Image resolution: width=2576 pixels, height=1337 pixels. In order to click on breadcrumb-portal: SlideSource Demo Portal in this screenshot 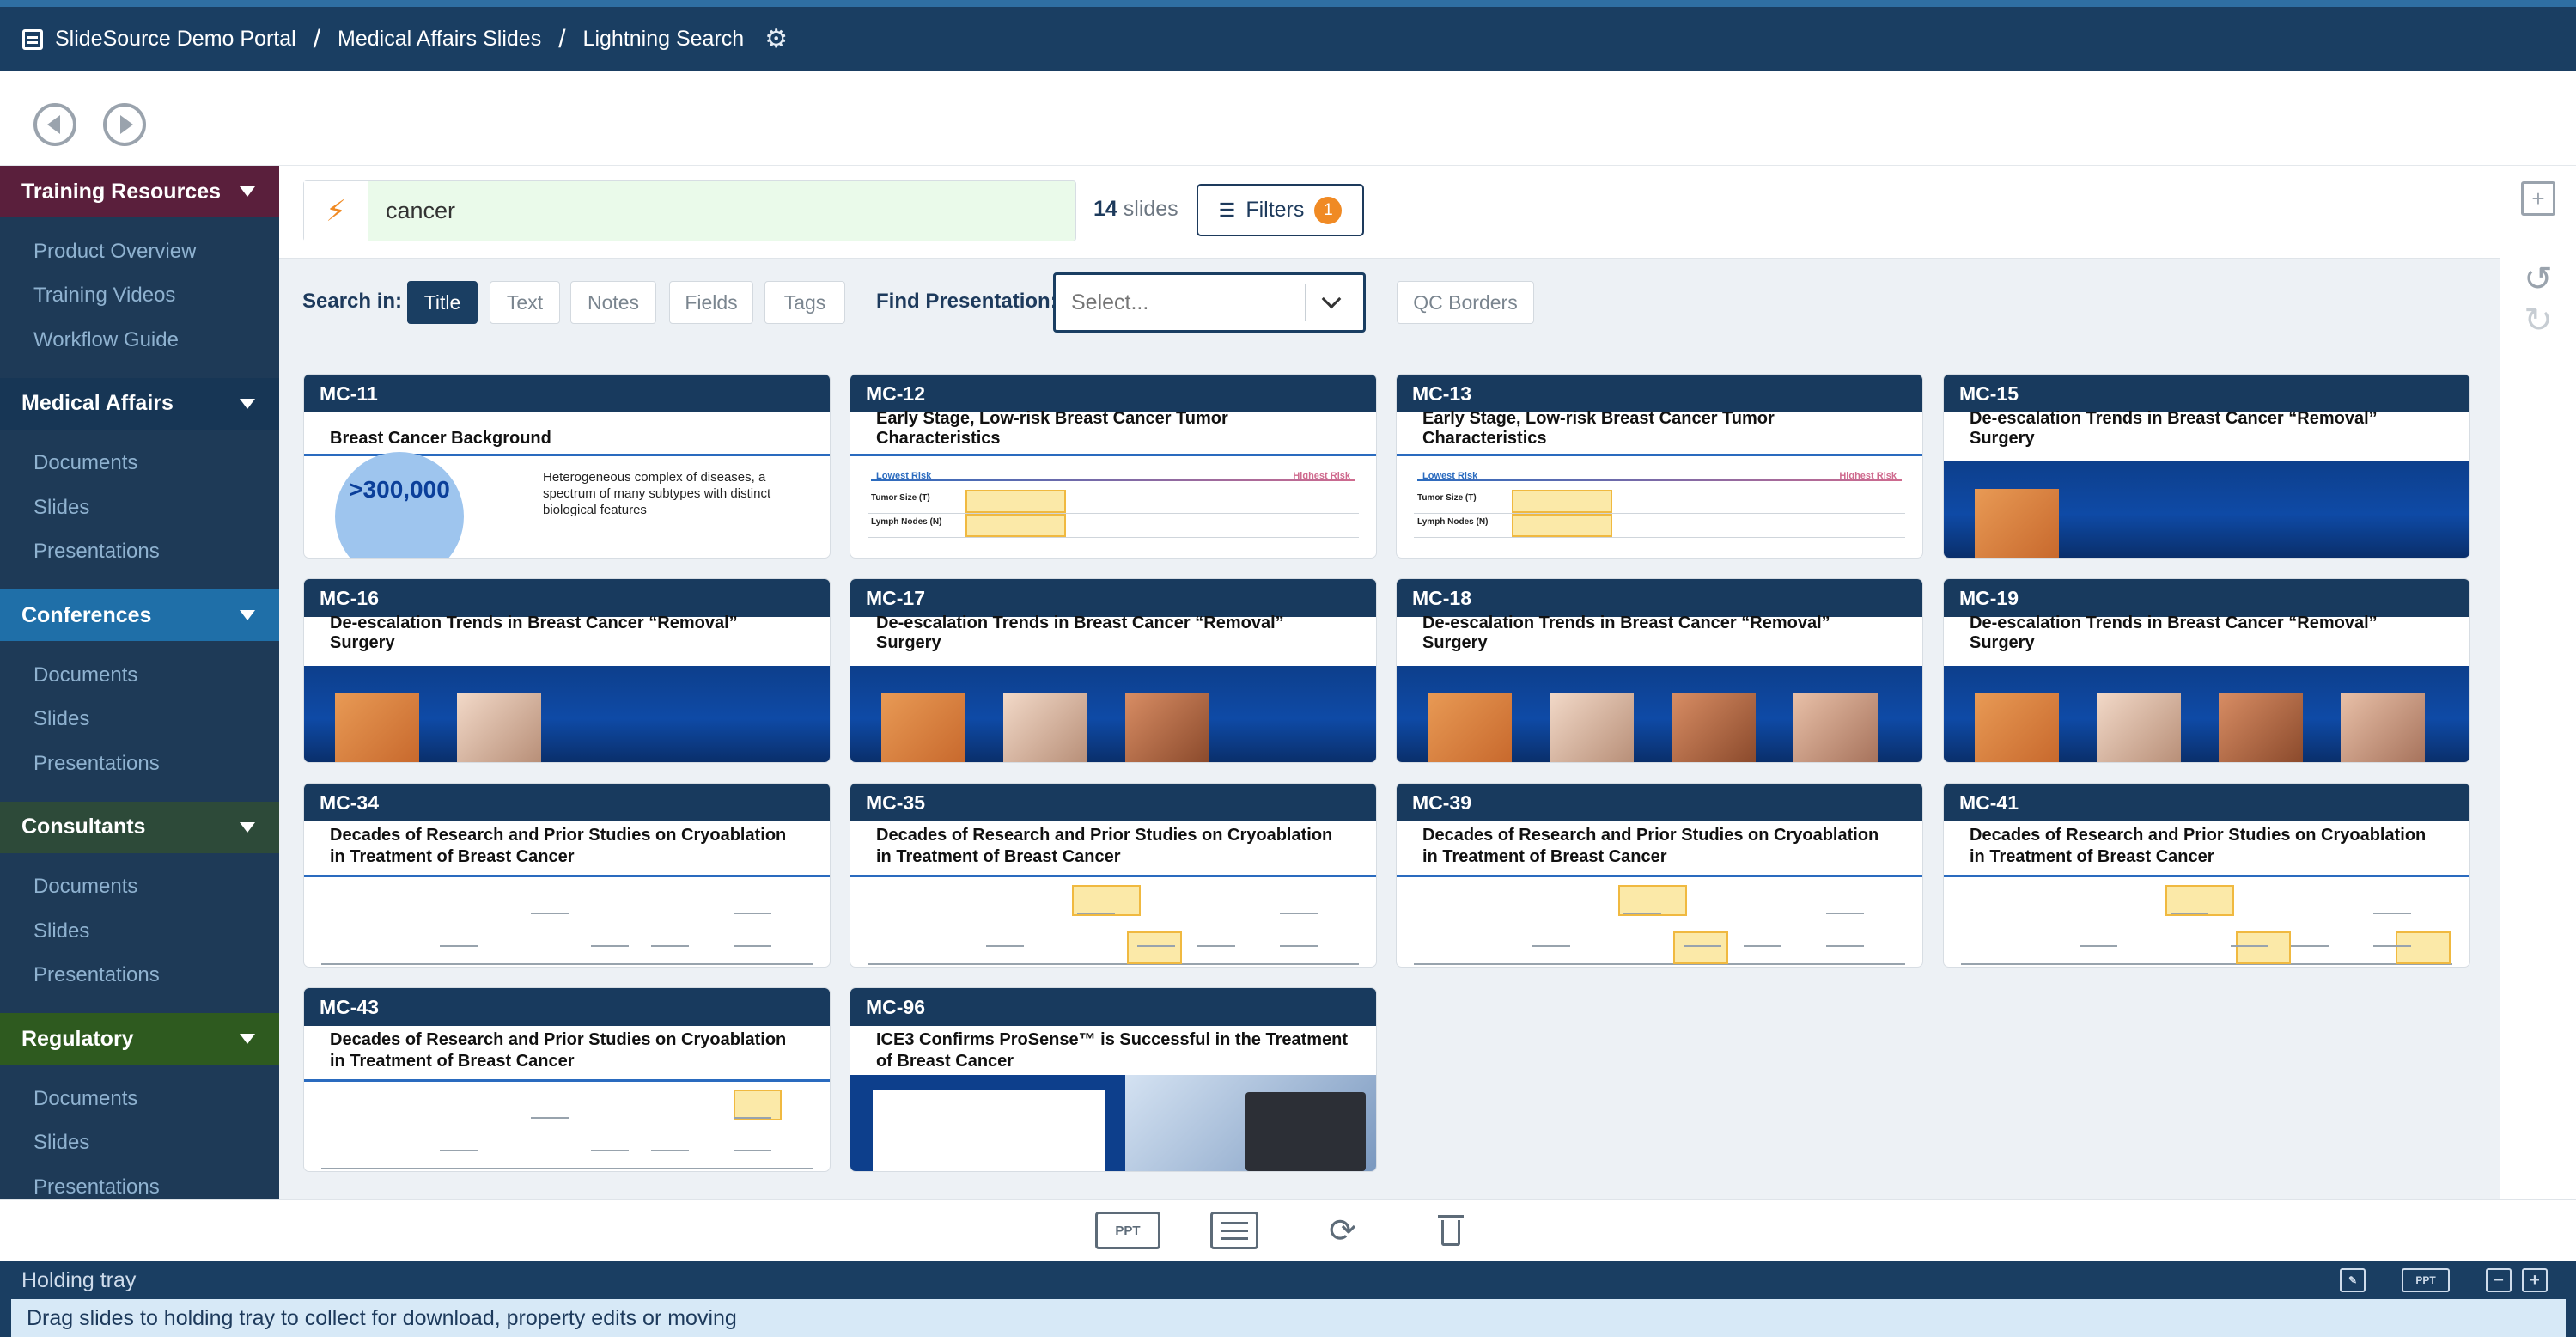, I will do `click(175, 39)`.